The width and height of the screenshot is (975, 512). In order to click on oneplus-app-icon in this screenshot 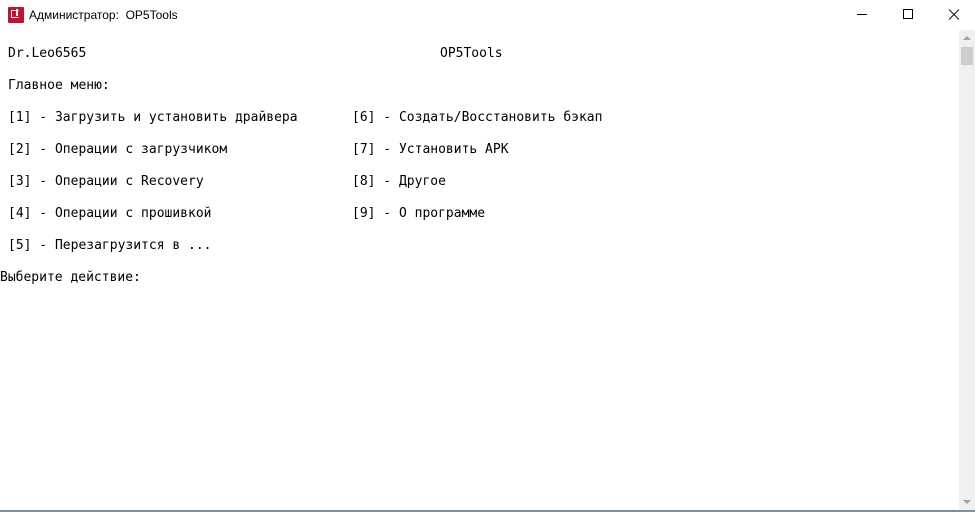, I will do `click(16, 15)`.